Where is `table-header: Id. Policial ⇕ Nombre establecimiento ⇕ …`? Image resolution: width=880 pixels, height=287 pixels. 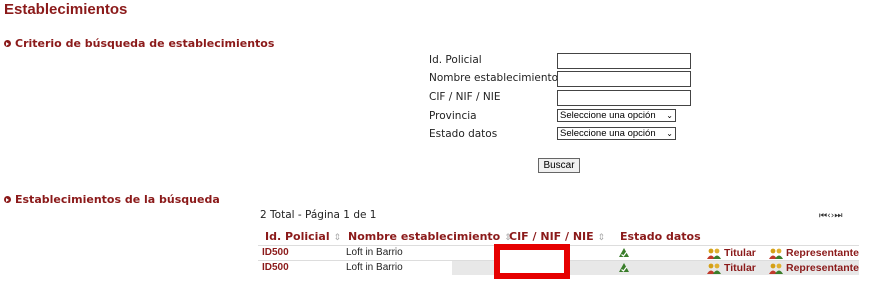 table-header: Id. Policial ⇕ Nombre establecimiento ⇕ … is located at coordinates (558, 236).